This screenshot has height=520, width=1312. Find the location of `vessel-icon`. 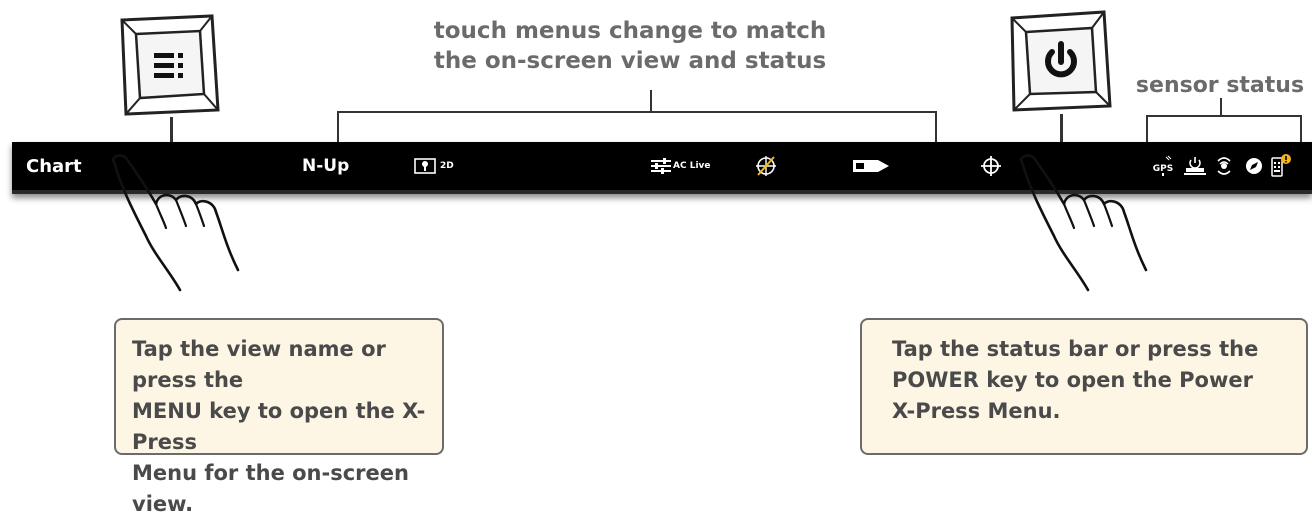

vessel-icon is located at coordinates (871, 166).